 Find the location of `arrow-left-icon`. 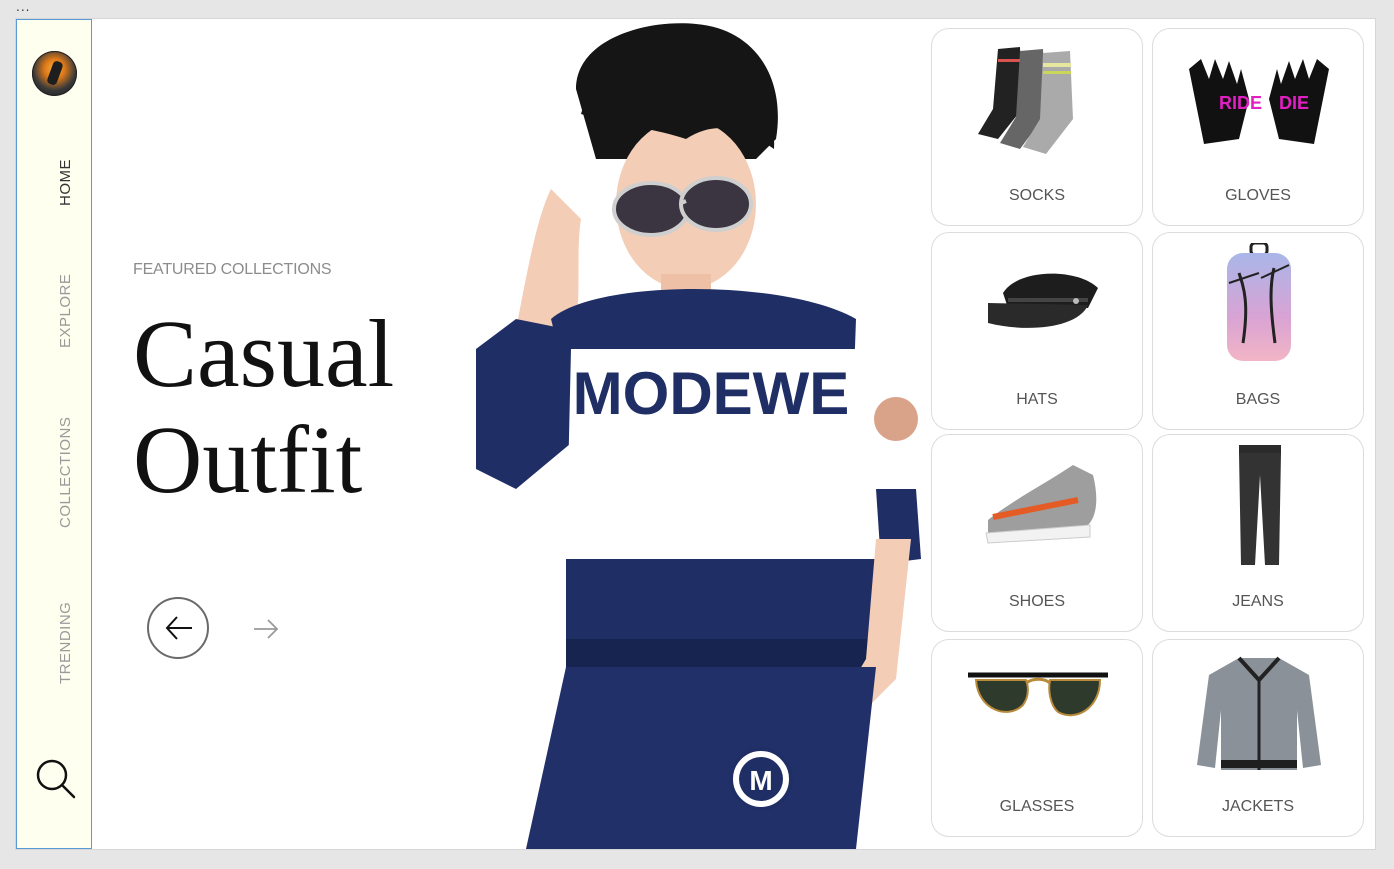

arrow-left-icon is located at coordinates (178, 628).